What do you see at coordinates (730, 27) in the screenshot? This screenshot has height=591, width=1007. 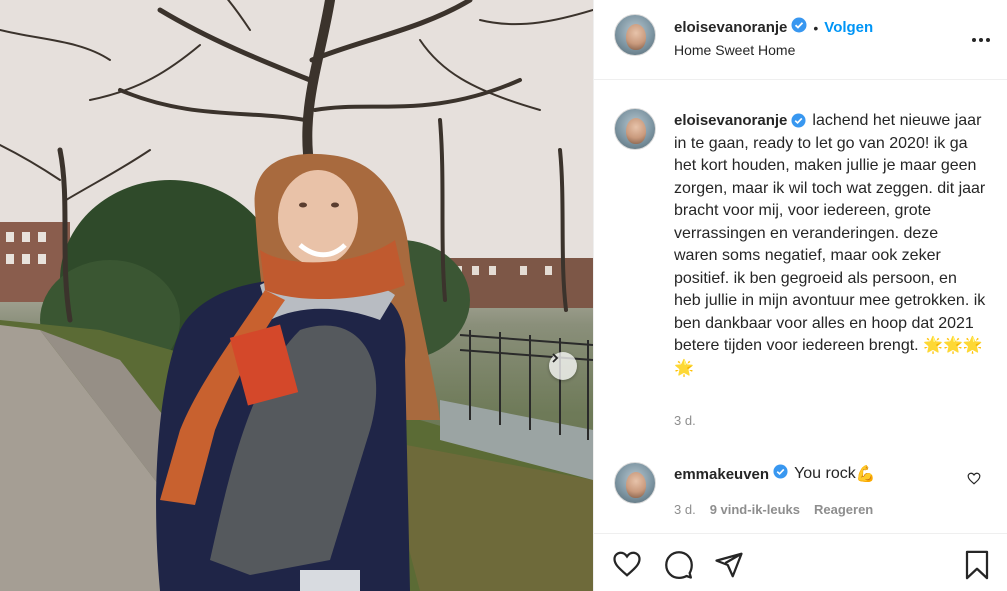 I see `author-username: eloisevanoranje` at bounding box center [730, 27].